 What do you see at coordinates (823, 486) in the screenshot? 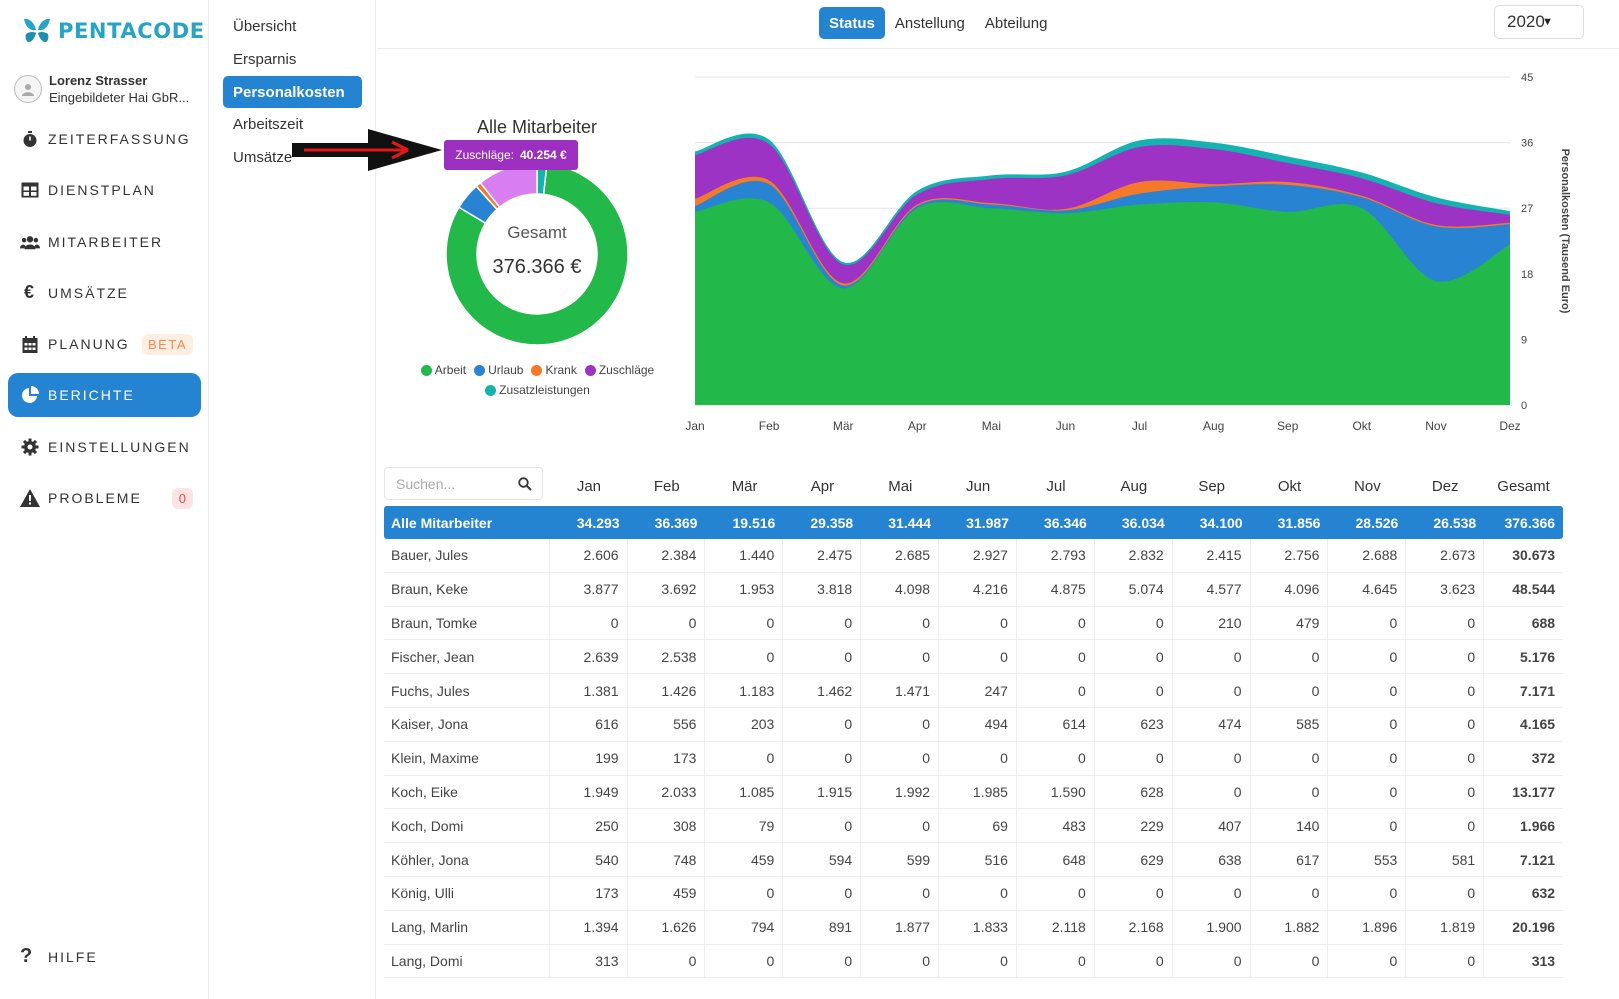
I see `column-header-apr: Apr` at bounding box center [823, 486].